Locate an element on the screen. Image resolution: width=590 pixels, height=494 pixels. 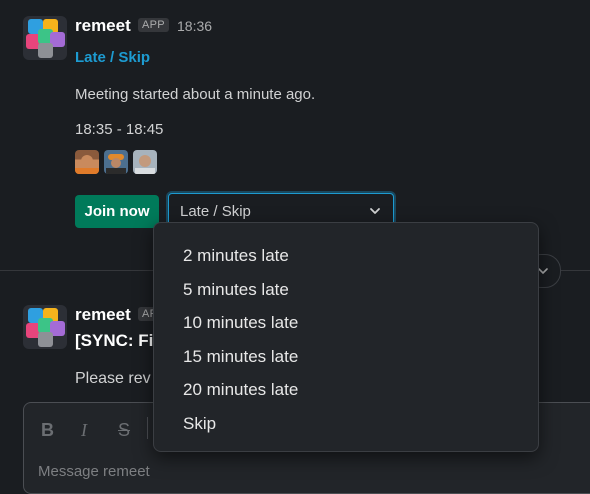
message-timestamp: 18:36 is located at coordinates (194, 26).